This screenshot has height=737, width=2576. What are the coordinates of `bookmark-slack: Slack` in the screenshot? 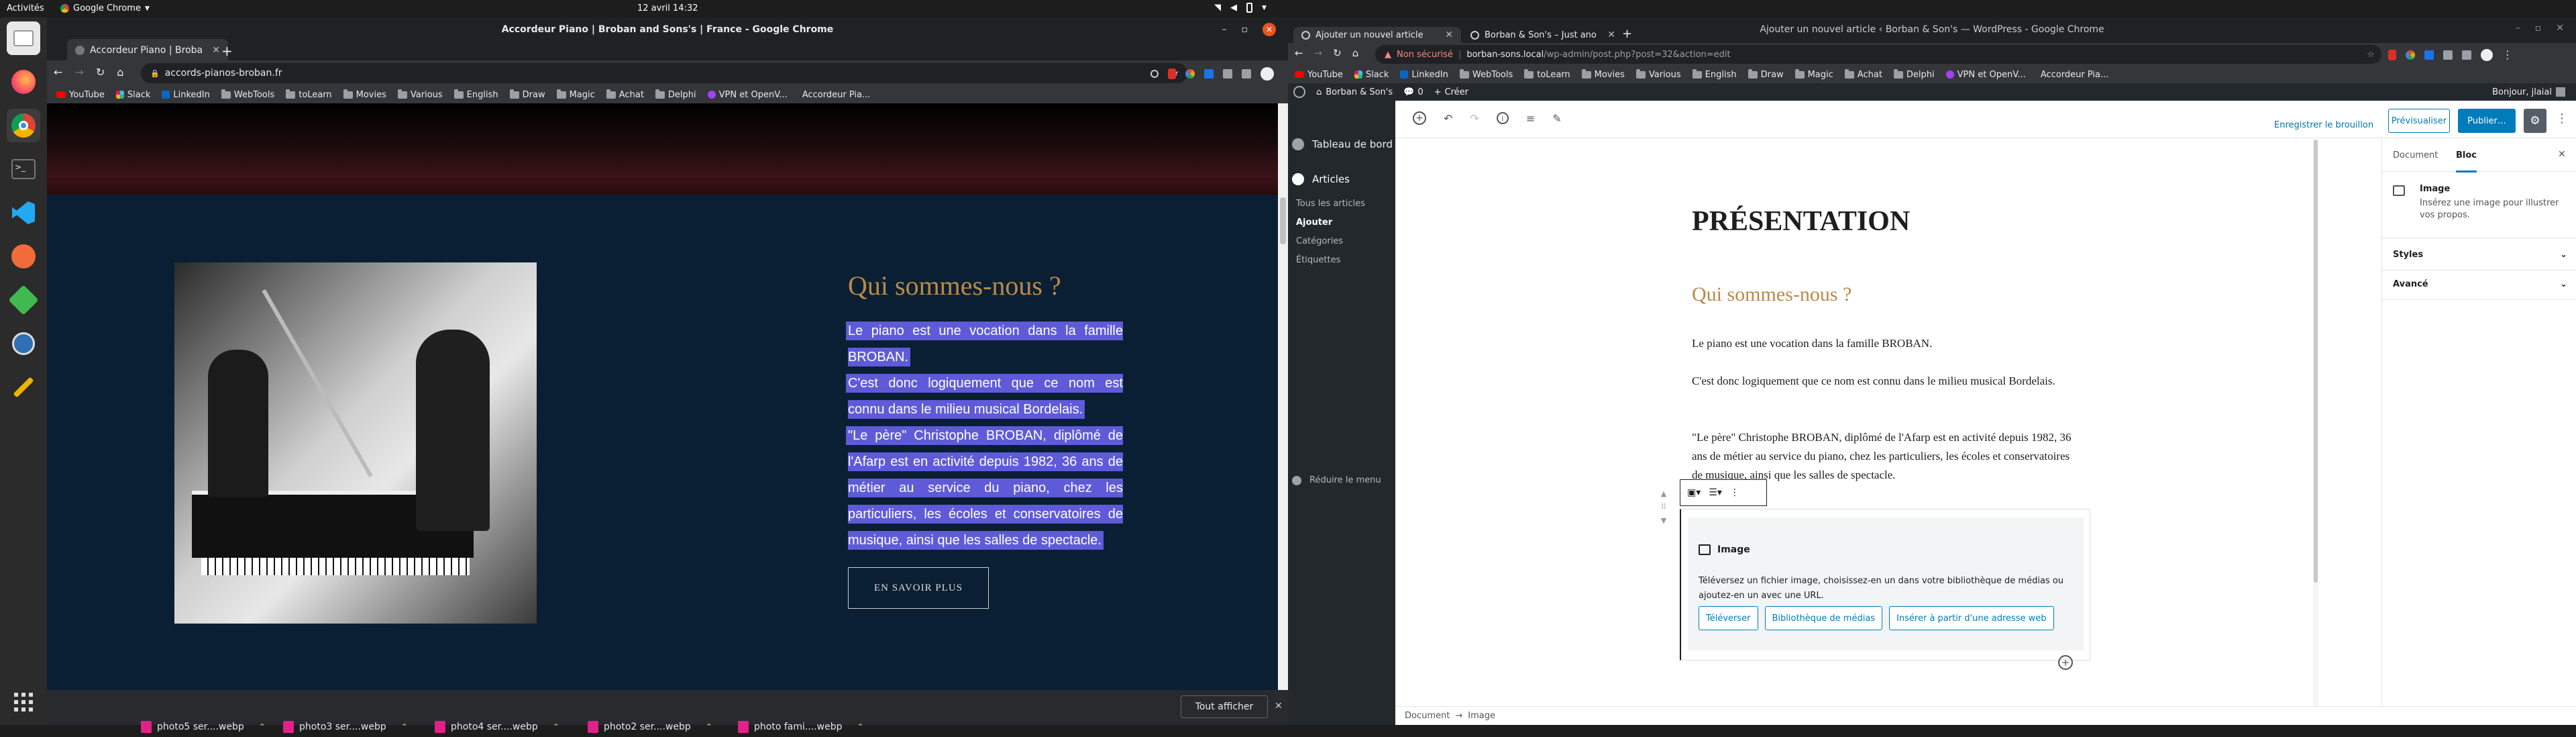 It's located at (132, 95).